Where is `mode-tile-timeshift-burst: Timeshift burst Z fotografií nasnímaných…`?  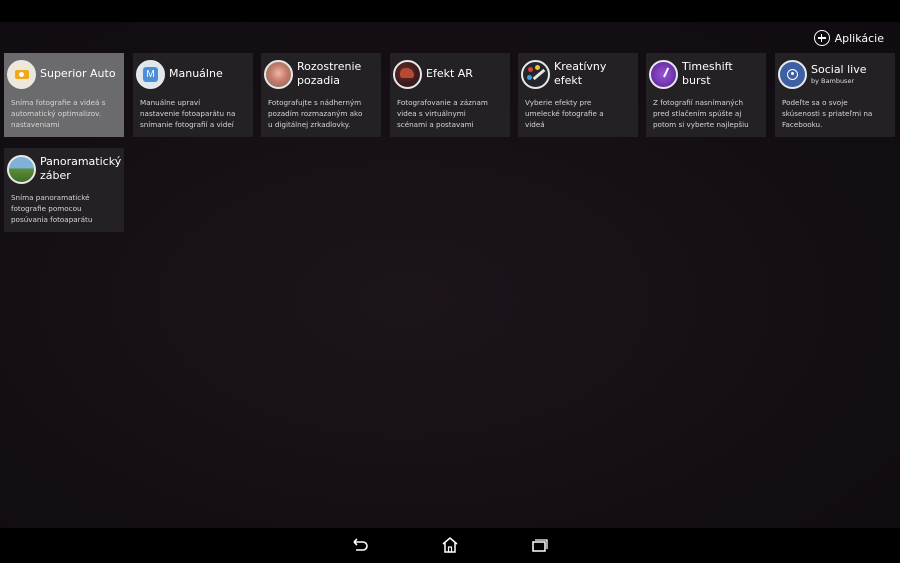 mode-tile-timeshift-burst: Timeshift burst Z fotografií nasnímaných… is located at coordinates (706, 95).